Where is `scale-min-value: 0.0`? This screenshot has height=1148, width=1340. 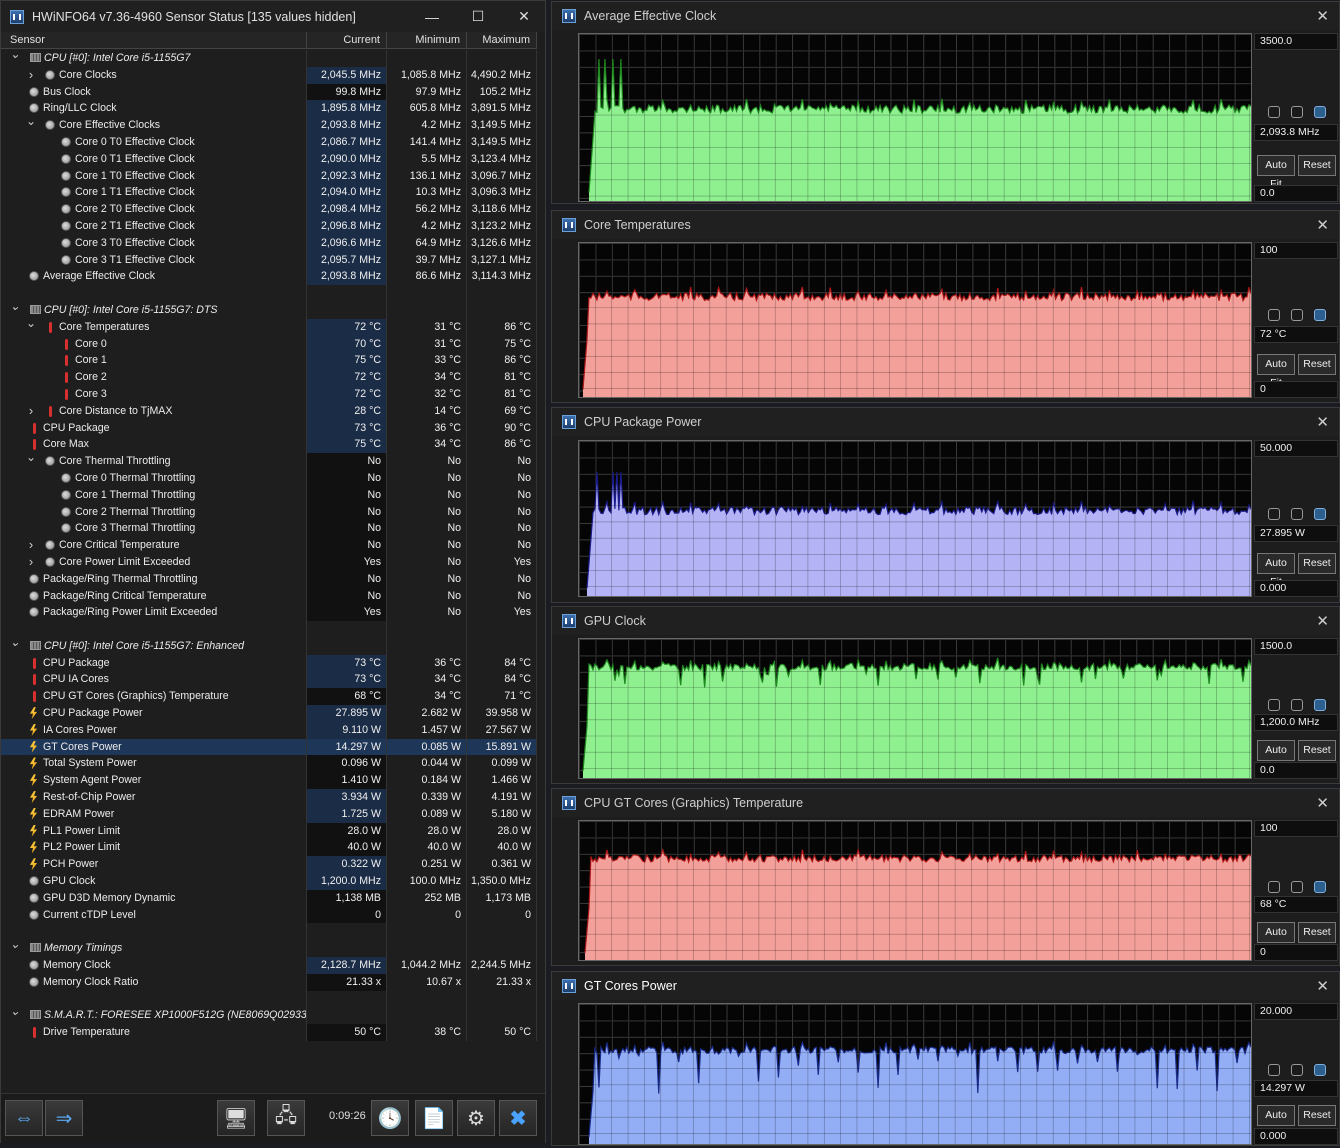
scale-min-value: 0.0 is located at coordinates (1296, 193).